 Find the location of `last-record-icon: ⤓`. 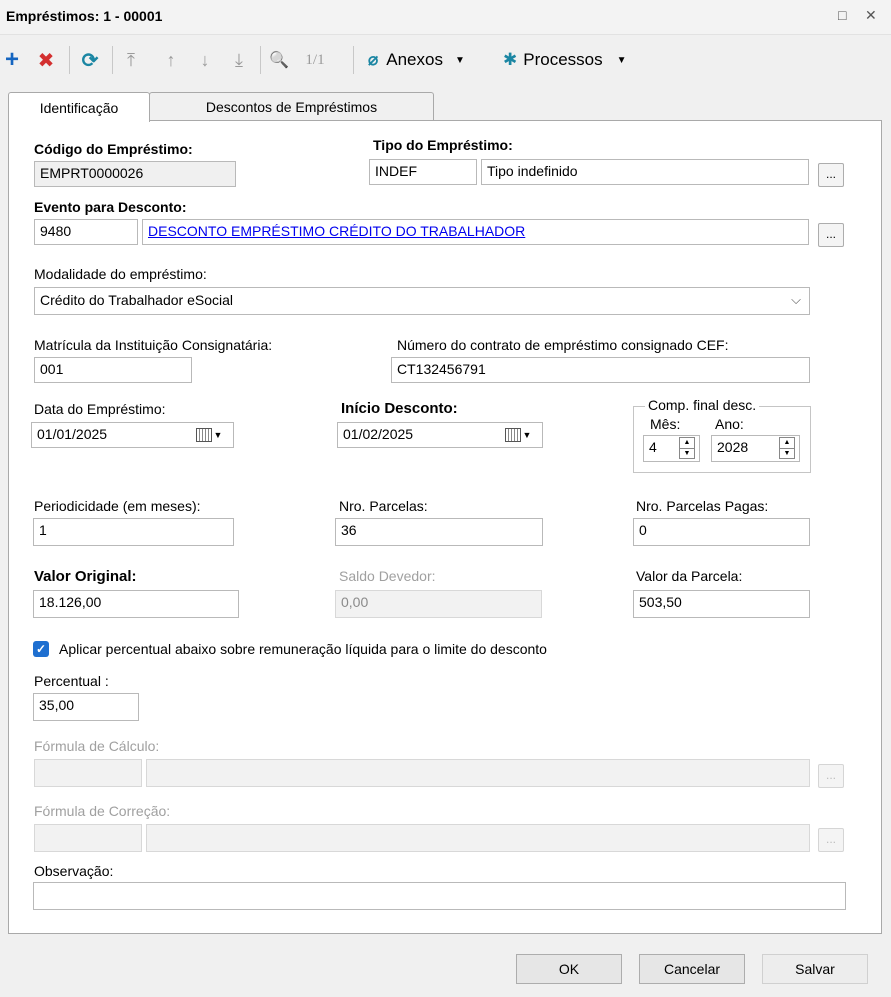

last-record-icon: ⤓ is located at coordinates (239, 60).